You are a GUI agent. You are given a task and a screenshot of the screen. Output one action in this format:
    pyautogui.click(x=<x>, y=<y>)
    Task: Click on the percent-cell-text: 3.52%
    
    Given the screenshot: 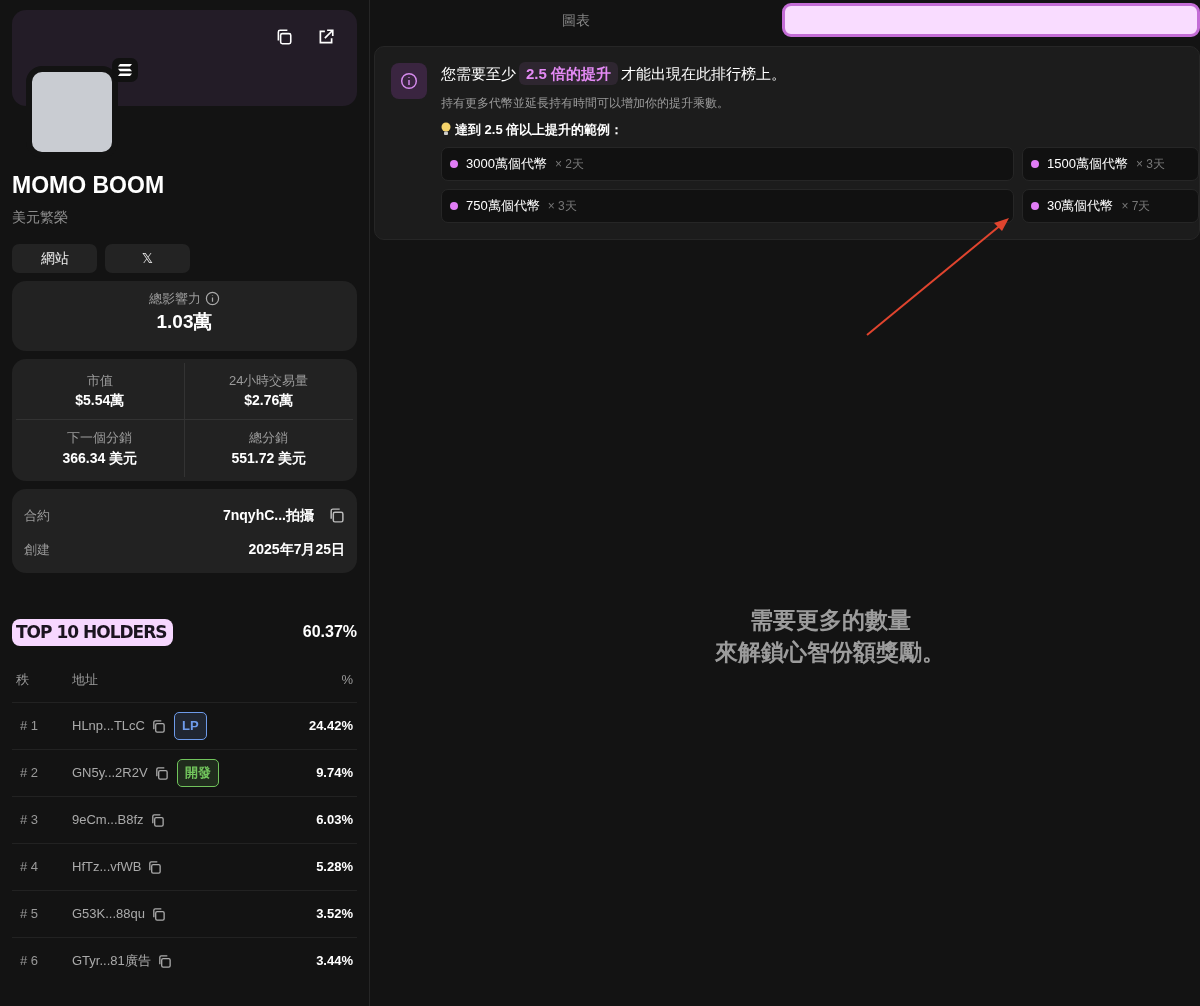 What is the action you would take?
    pyautogui.click(x=334, y=914)
    